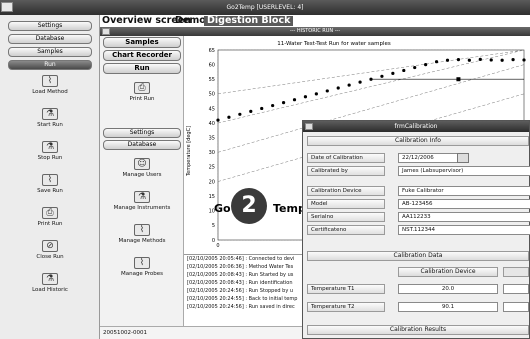 This screenshot has width=530, height=339. What do you see at coordinates (50, 213) in the screenshot?
I see `print-run-icon: ⎙` at bounding box center [50, 213].